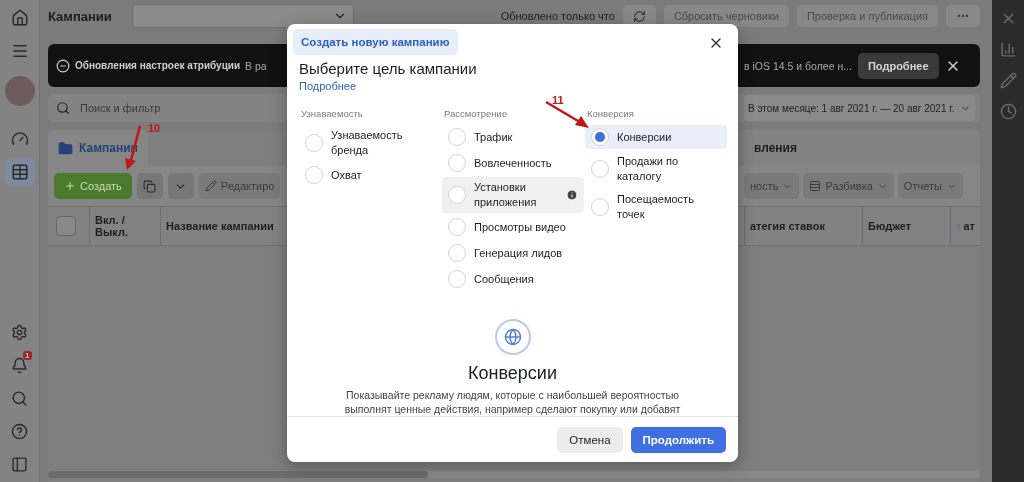 The height and width of the screenshot is (482, 1024). I want to click on group-heading: Рассмотрение, so click(476, 113).